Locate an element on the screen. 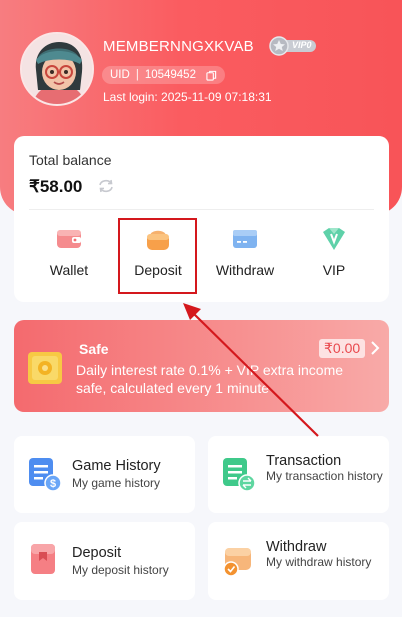 This screenshot has height=617, width=402. transaction-tile: Transaction My transaction history is located at coordinates (298, 474).